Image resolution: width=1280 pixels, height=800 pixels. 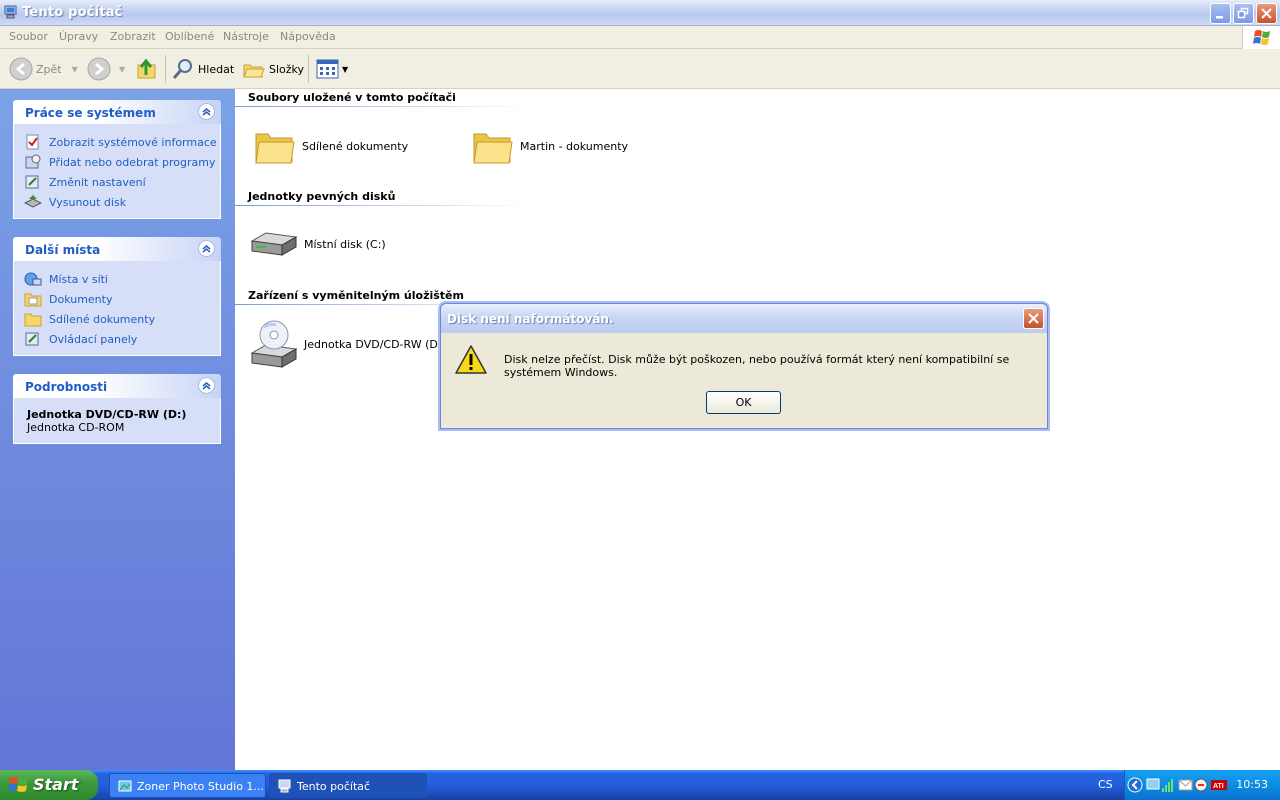 What do you see at coordinates (1105, 784) in the screenshot?
I see `language-indicator: CS` at bounding box center [1105, 784].